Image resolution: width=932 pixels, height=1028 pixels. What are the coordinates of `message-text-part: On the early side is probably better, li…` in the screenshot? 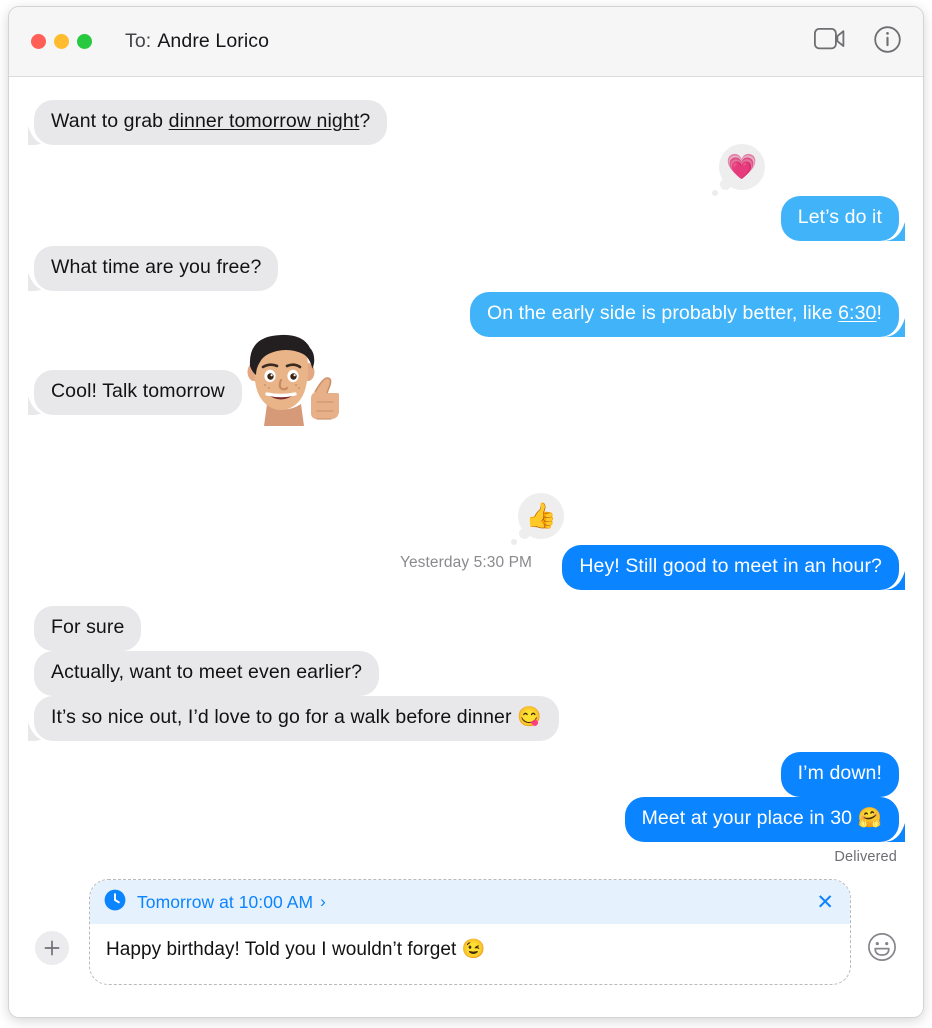 It's located at (662, 313).